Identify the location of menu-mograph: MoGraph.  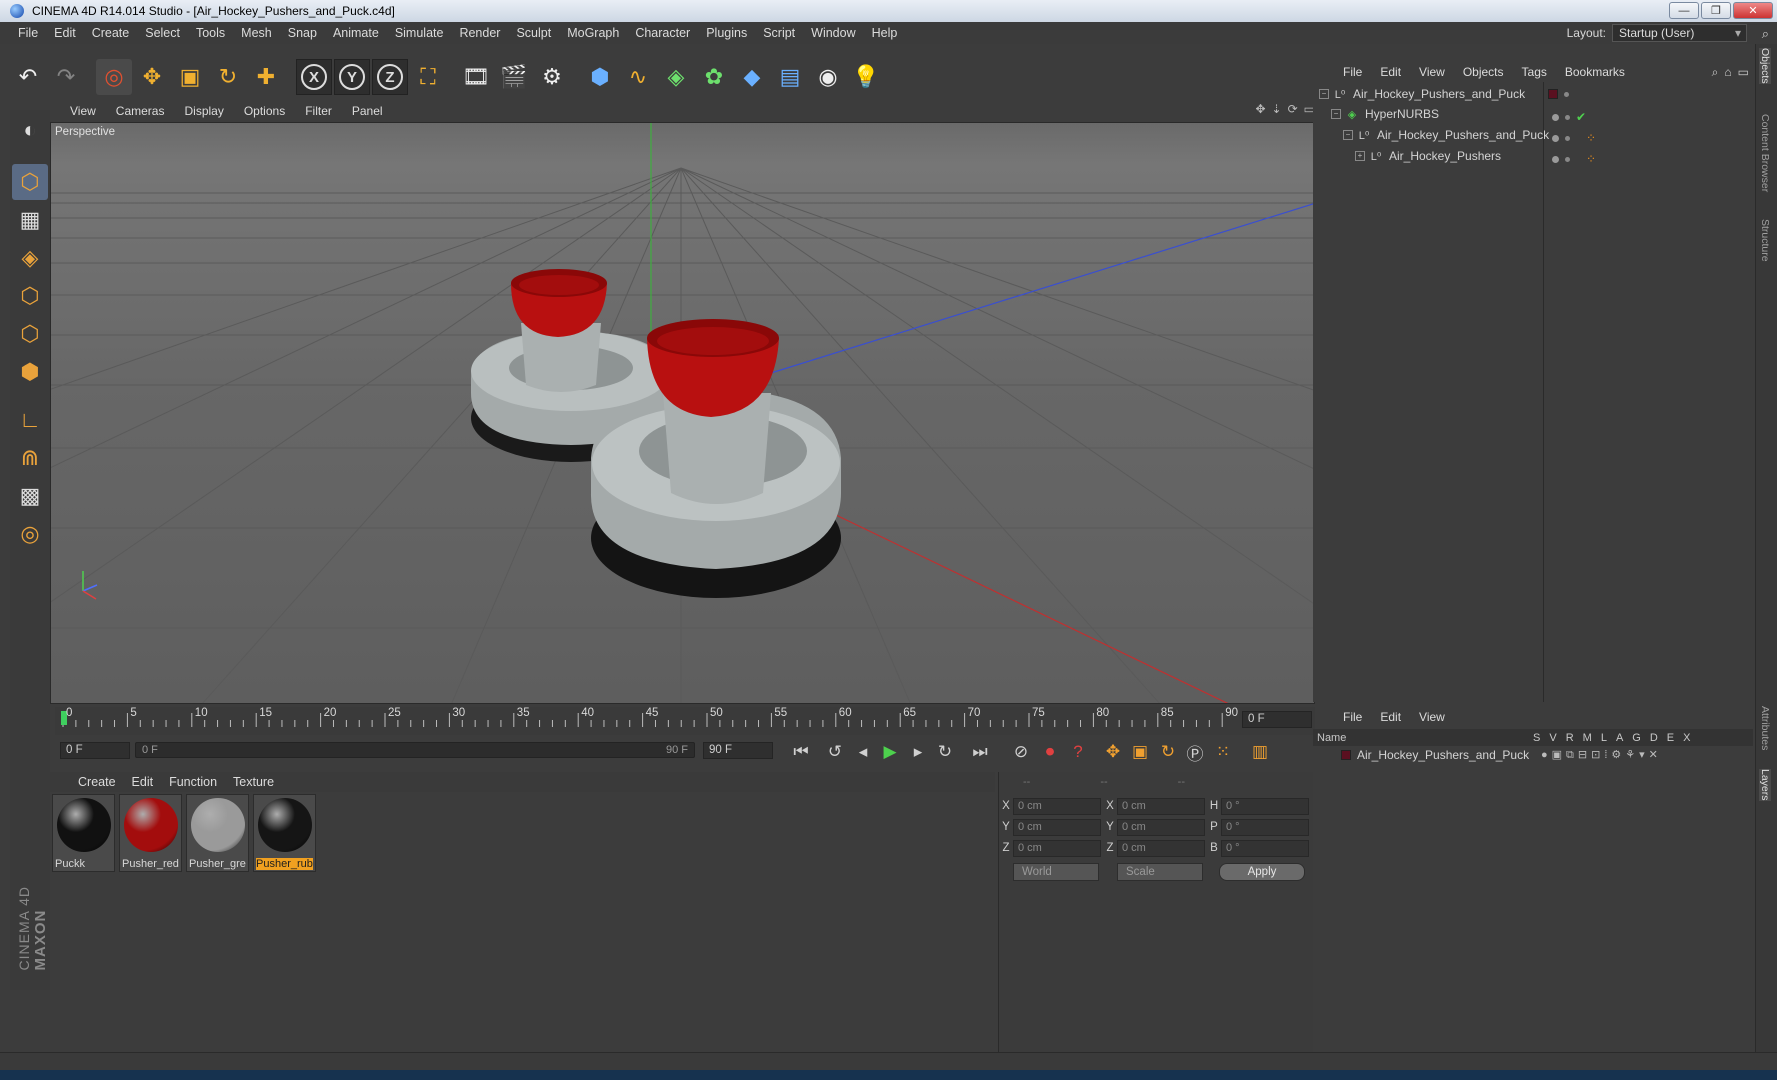
(593, 33).